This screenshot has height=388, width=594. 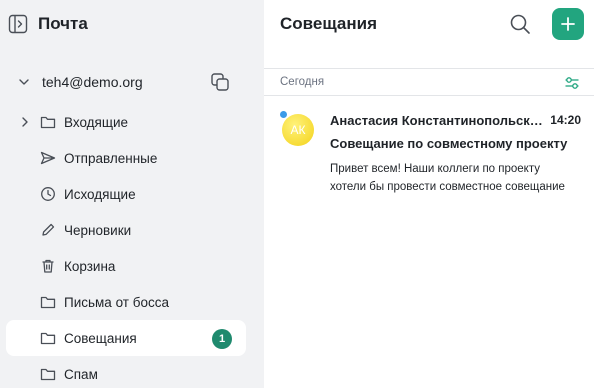 What do you see at coordinates (126, 372) in the screenshot?
I see `folder-spam: Спам` at bounding box center [126, 372].